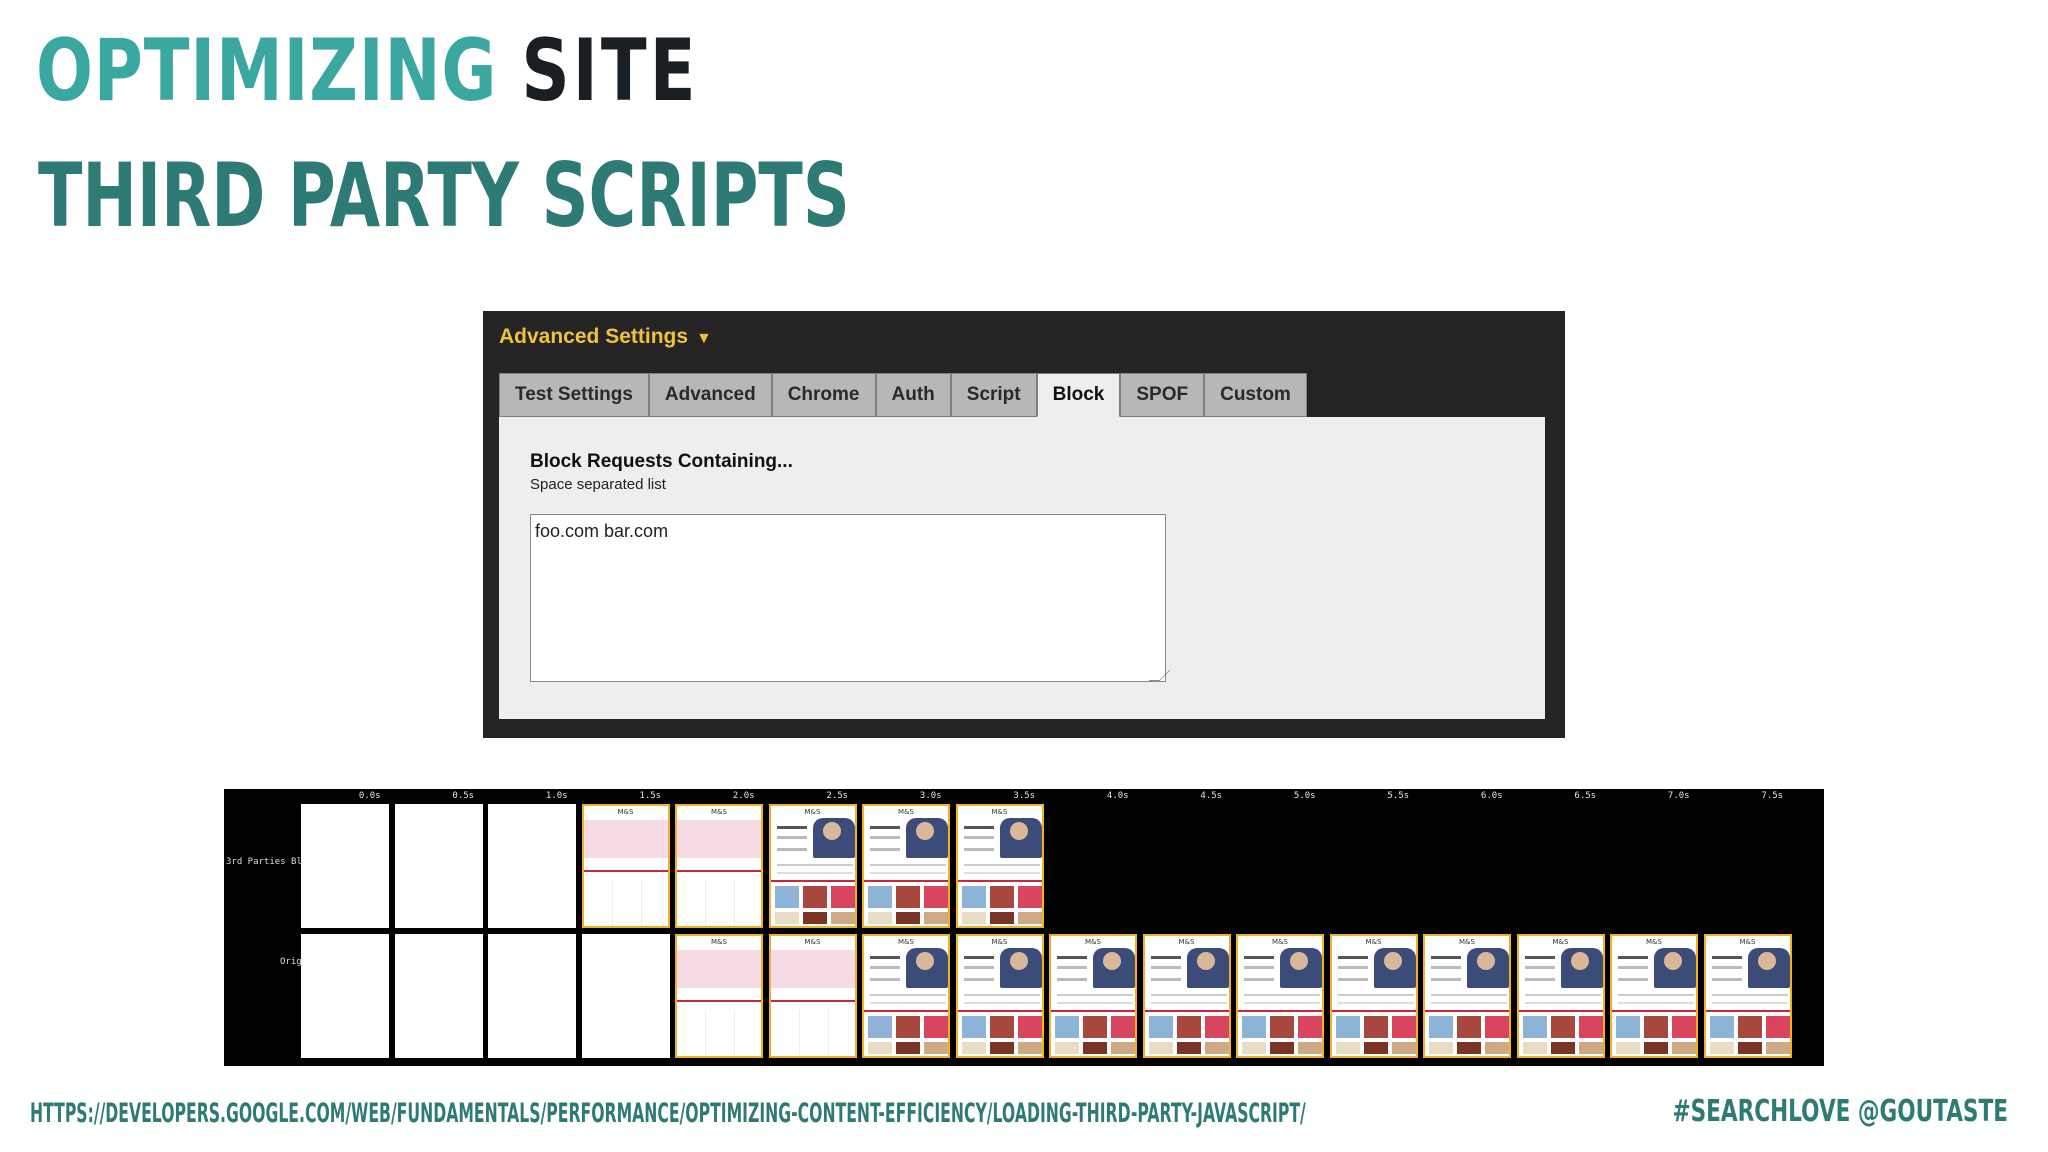 The image size is (2048, 1152). I want to click on slide-title: OPTIMIZING SITE, so click(367, 71).